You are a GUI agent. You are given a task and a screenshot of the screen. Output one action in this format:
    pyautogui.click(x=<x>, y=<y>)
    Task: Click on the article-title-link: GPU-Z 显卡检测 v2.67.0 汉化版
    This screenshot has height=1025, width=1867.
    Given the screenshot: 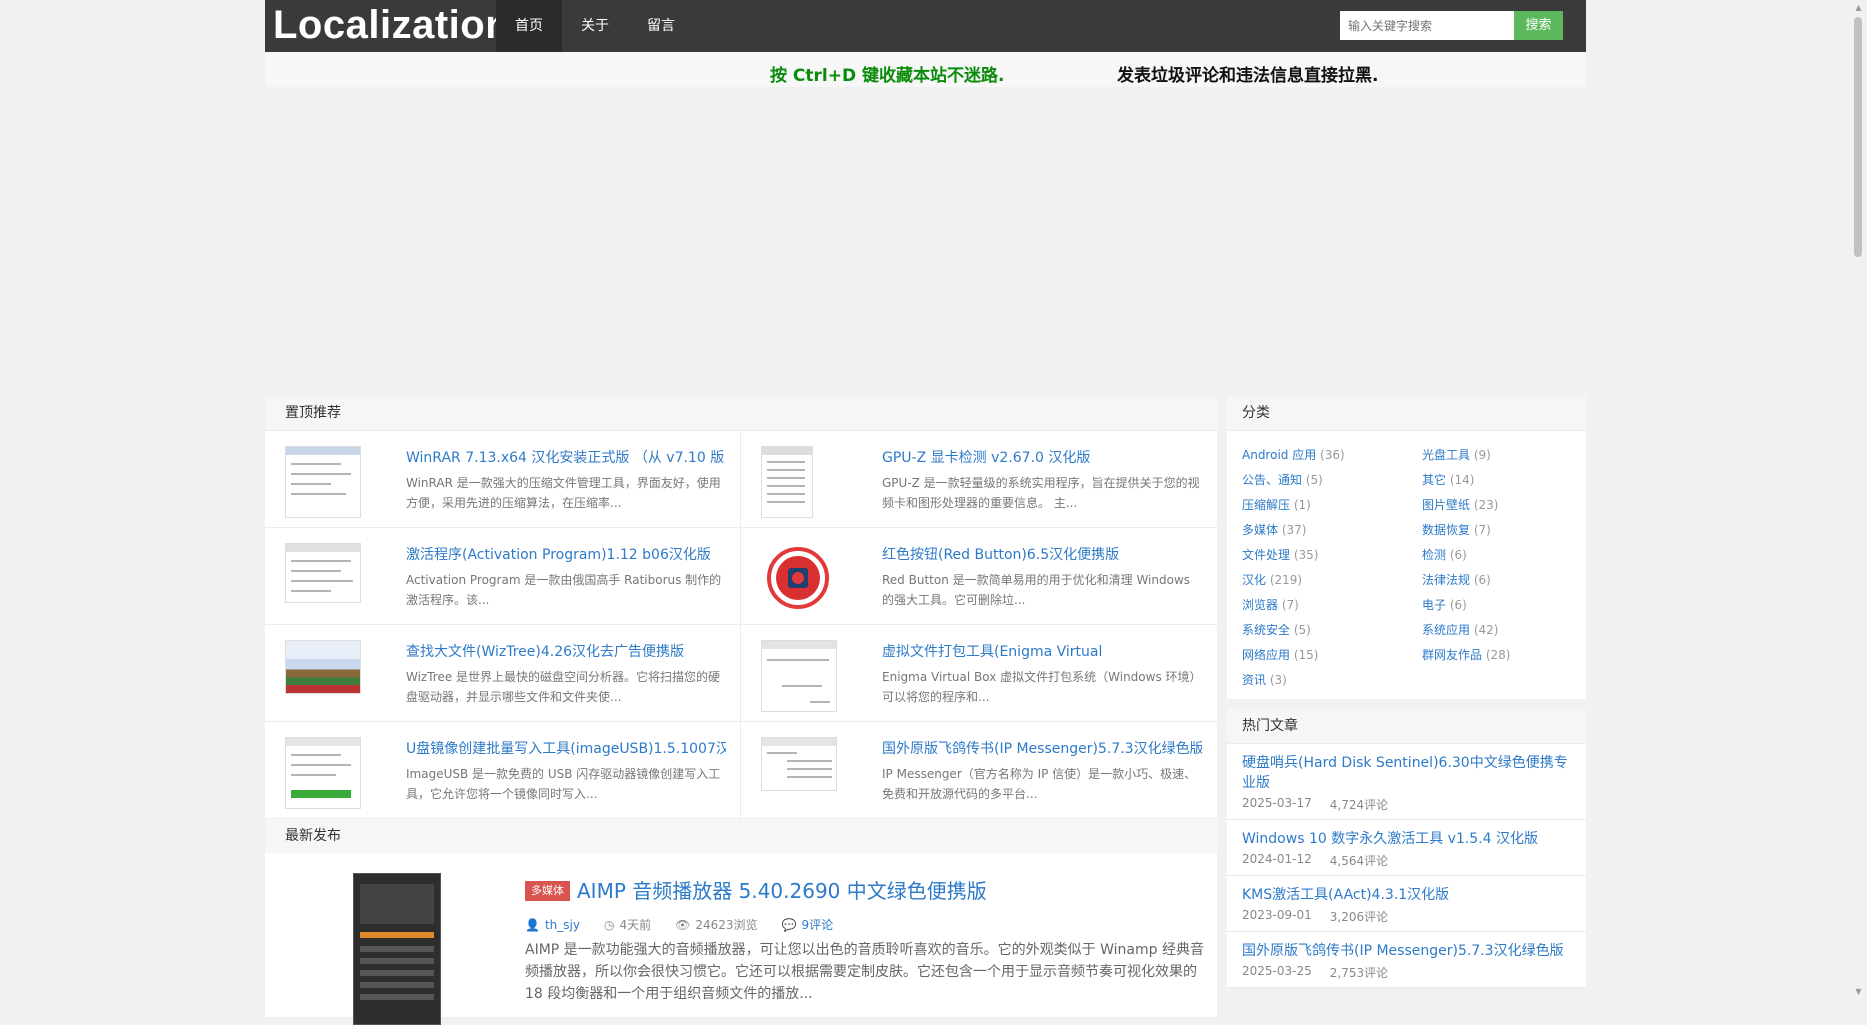 What is the action you would take?
    pyautogui.click(x=1042, y=457)
    